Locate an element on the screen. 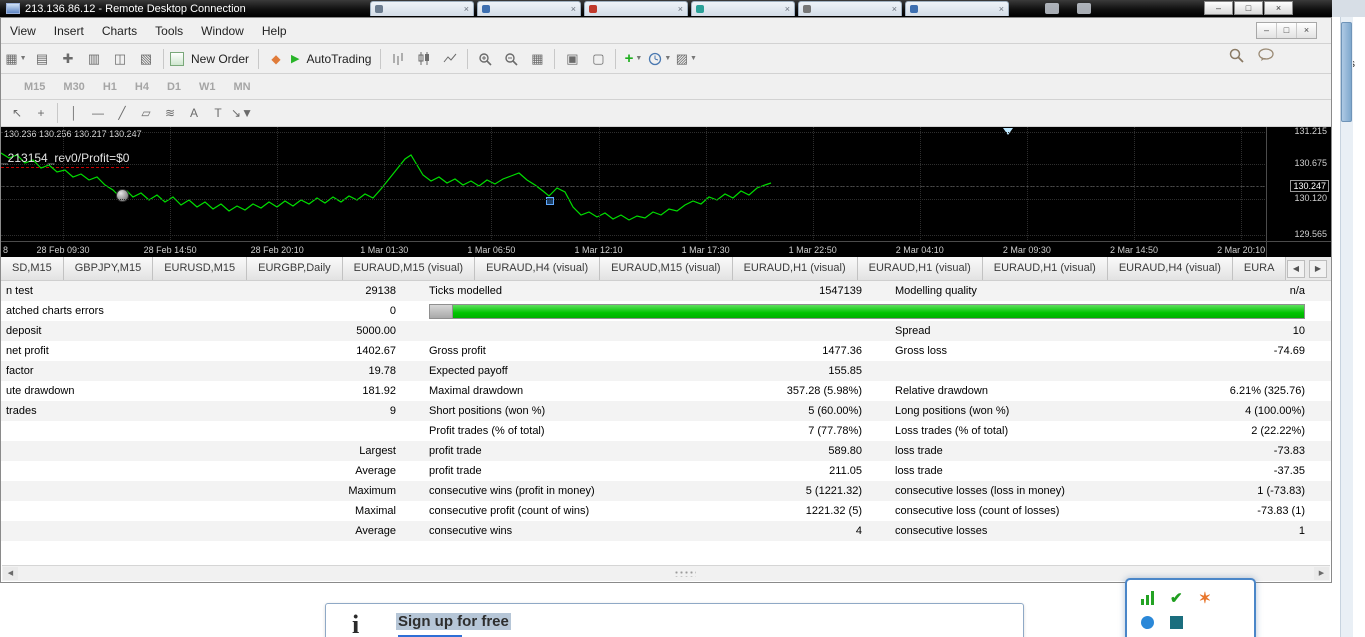 This screenshot has width=1365, height=637. toolbar-separator is located at coordinates (555, 58).